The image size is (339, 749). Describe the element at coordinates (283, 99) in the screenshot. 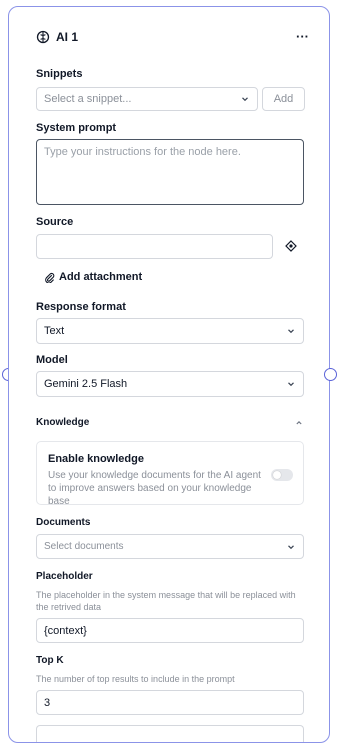

I see `add-snippet-button: Add` at that location.